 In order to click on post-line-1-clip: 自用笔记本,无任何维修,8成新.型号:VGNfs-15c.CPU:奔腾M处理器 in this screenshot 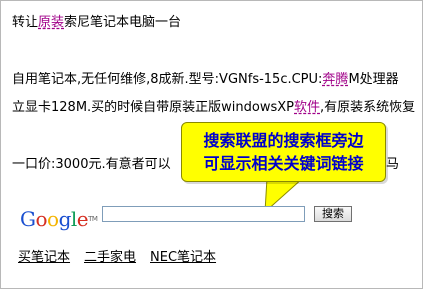, I will do `click(210, 80)`.